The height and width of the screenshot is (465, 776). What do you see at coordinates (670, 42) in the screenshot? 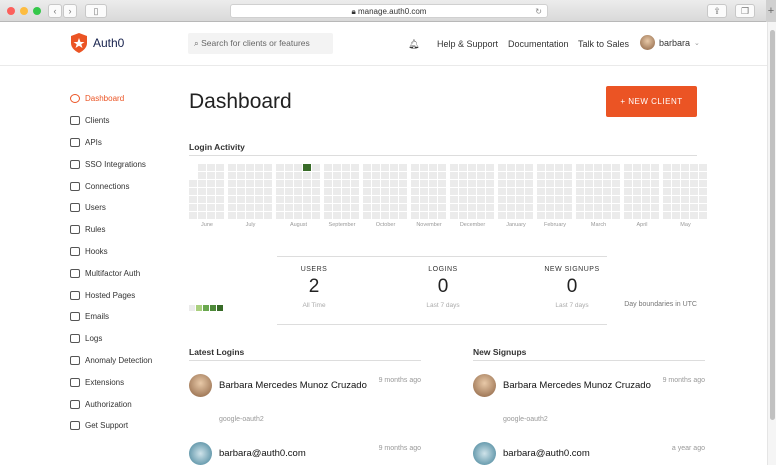
I see `user-menu: barbara ⌄` at bounding box center [670, 42].